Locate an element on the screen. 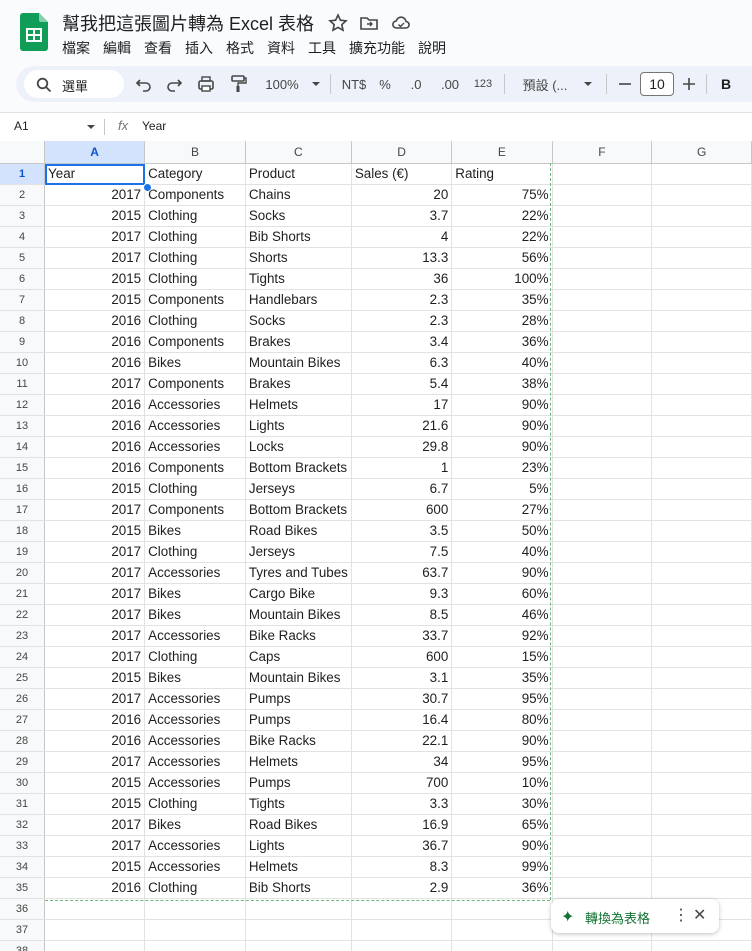 This screenshot has width=752, height=951. cell: 10% is located at coordinates (502, 783).